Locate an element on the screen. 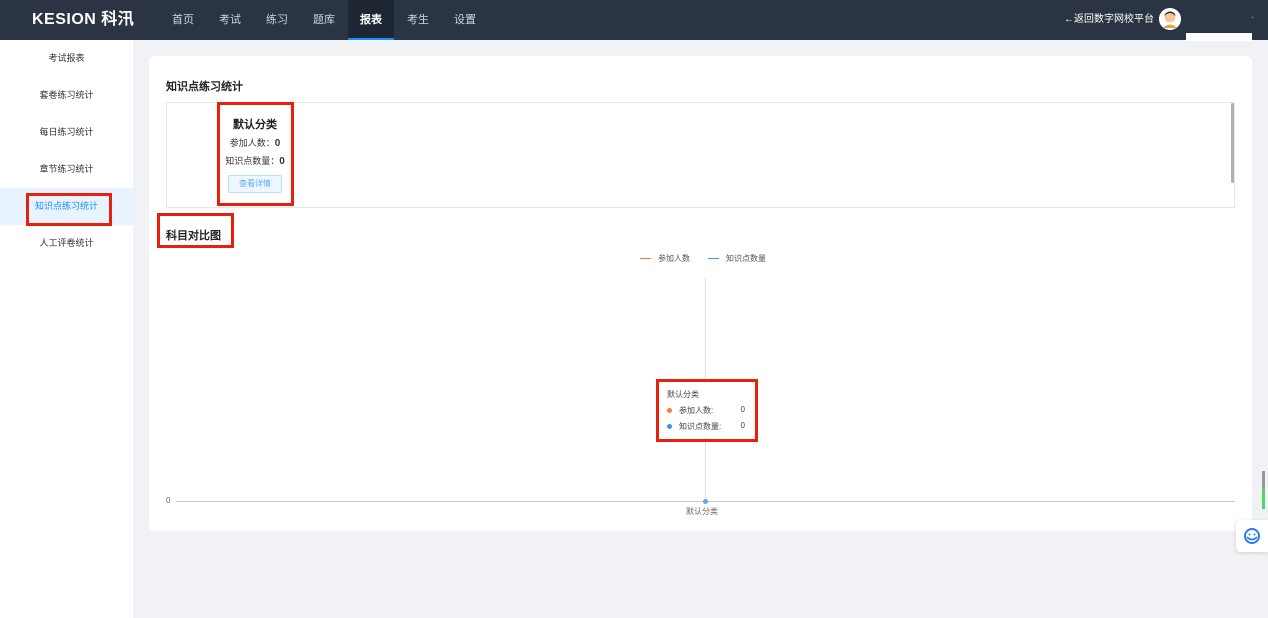  tooltip-participants-dot is located at coordinates (669, 411).